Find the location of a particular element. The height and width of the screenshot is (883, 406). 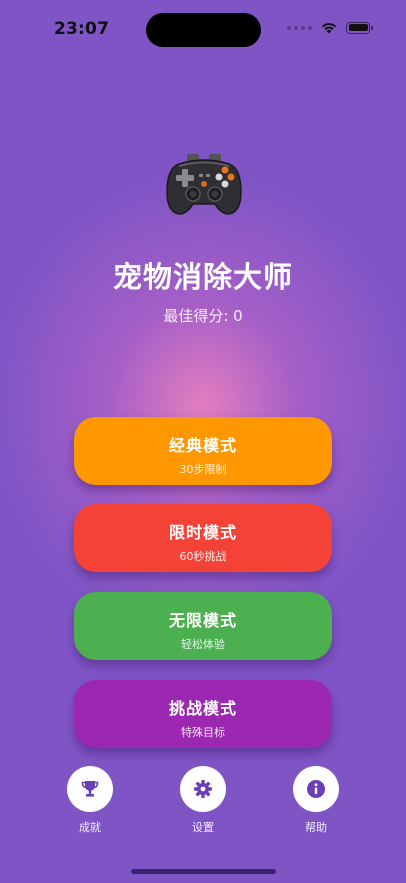

battery-icon is located at coordinates (359, 27).